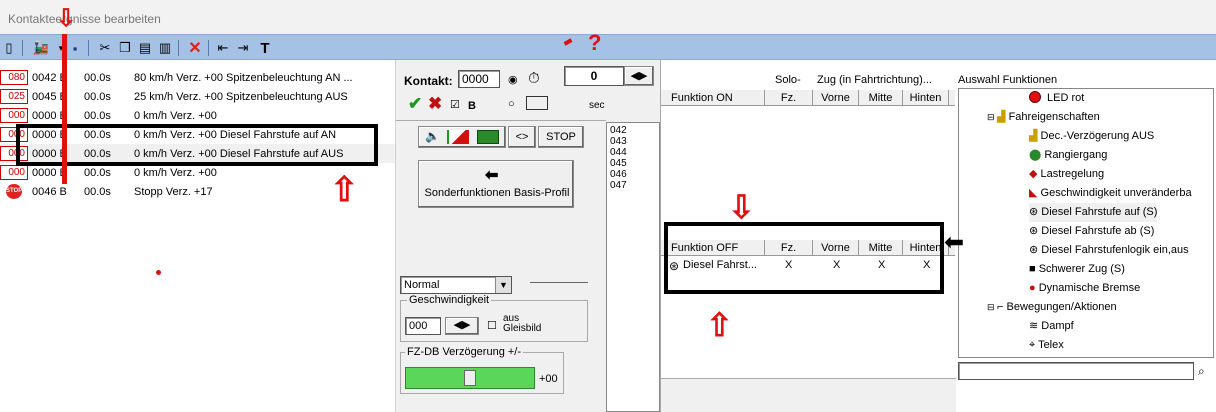 The width and height of the screenshot is (1216, 412). Describe the element at coordinates (537, 103) in the screenshot. I see `ruler-icon` at that location.